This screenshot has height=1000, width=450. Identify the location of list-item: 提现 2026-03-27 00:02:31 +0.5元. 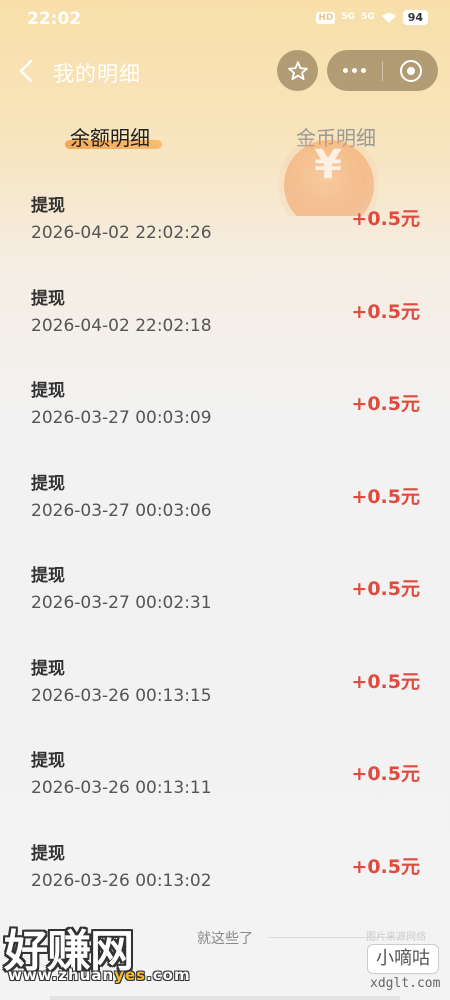
(225, 592).